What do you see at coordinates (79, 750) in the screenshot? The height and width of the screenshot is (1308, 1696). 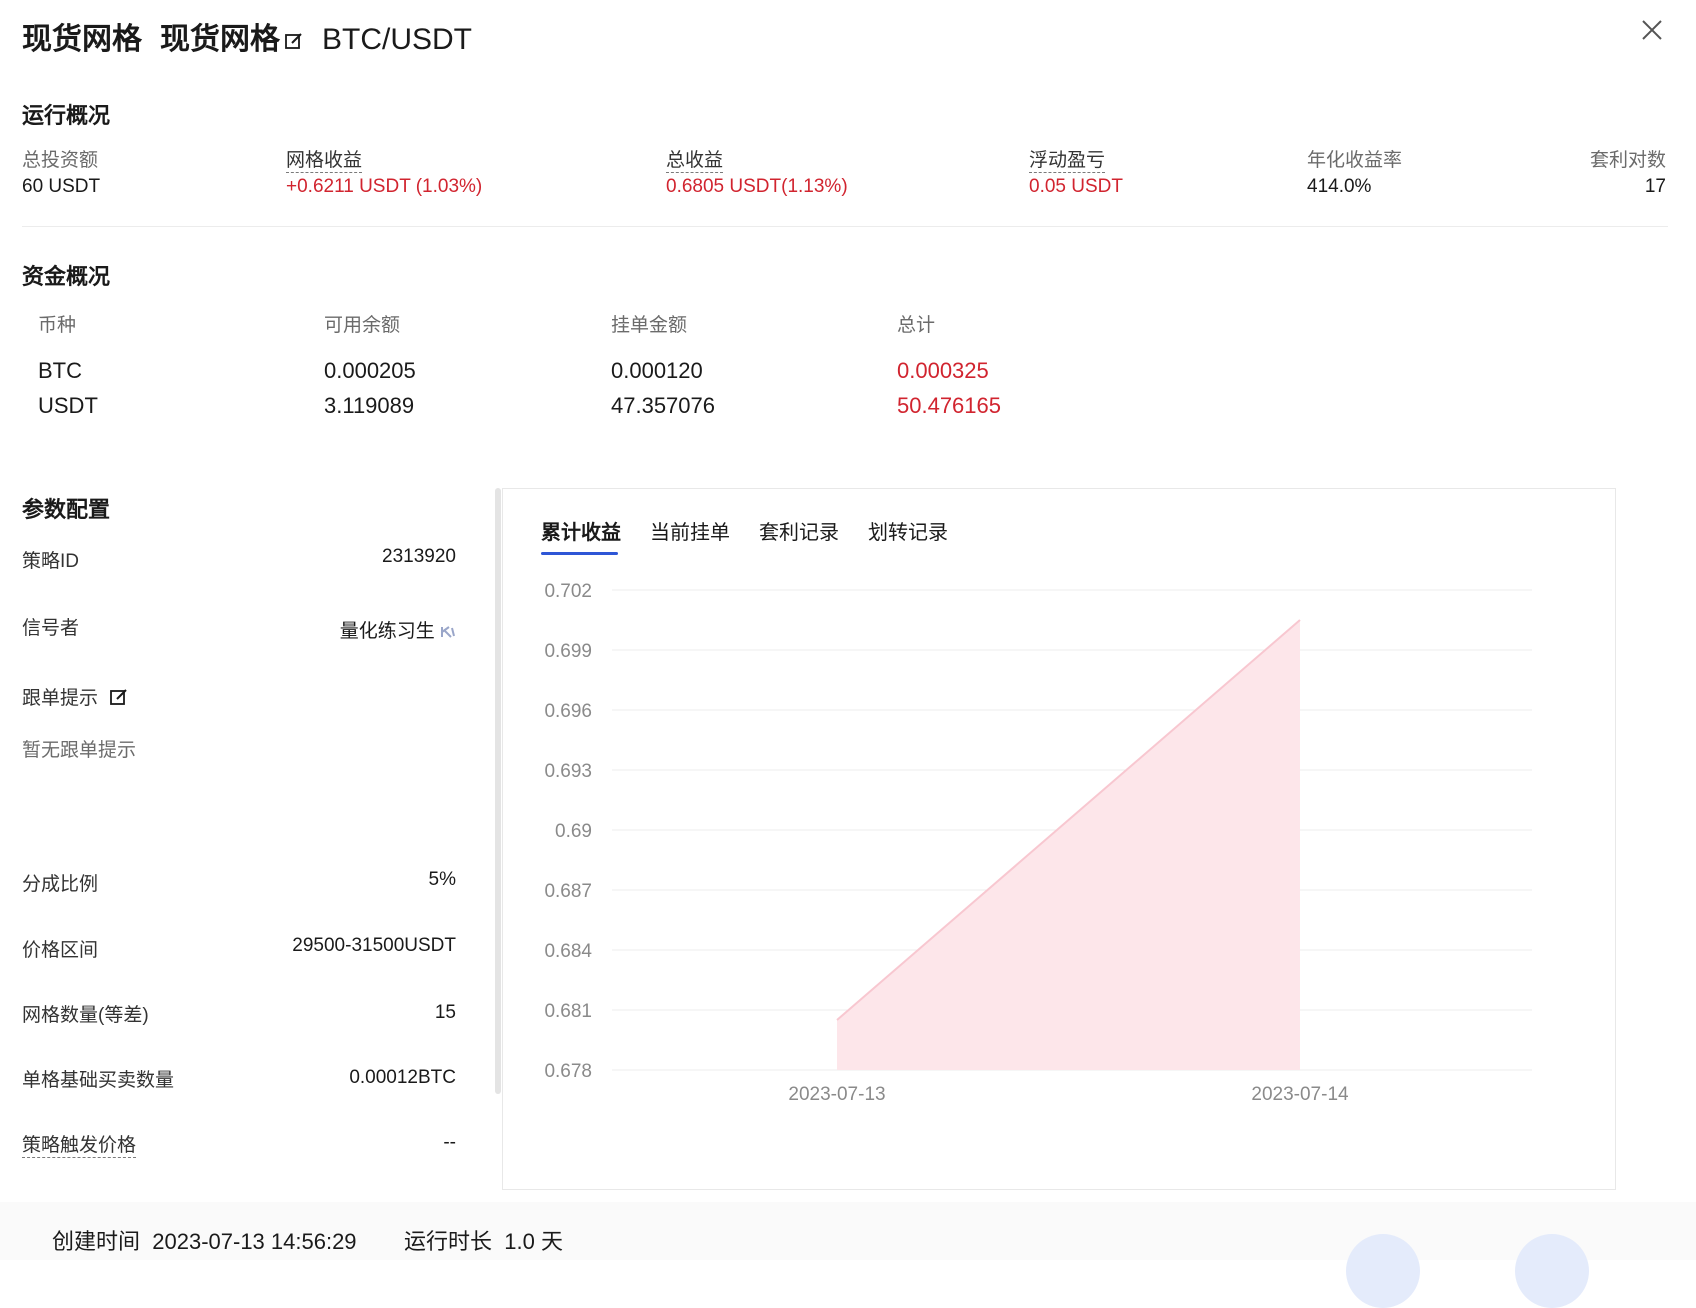 I see `follow-tip-empty: 暂无跟单提示` at bounding box center [79, 750].